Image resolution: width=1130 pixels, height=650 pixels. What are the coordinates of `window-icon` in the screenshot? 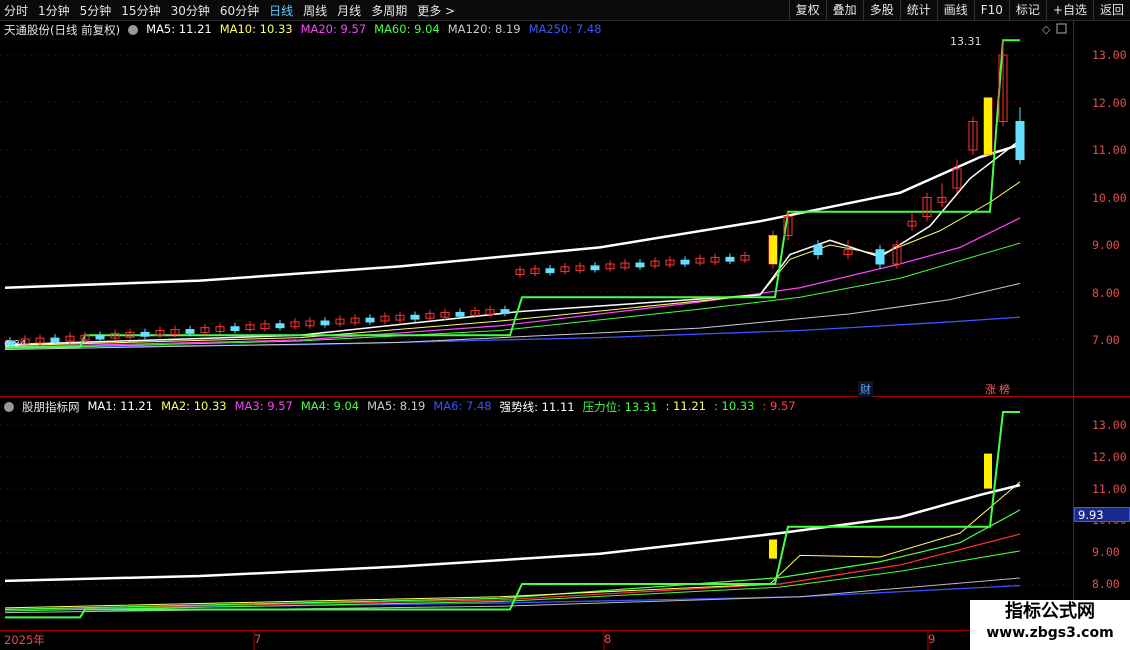 It's located at (1061, 28).